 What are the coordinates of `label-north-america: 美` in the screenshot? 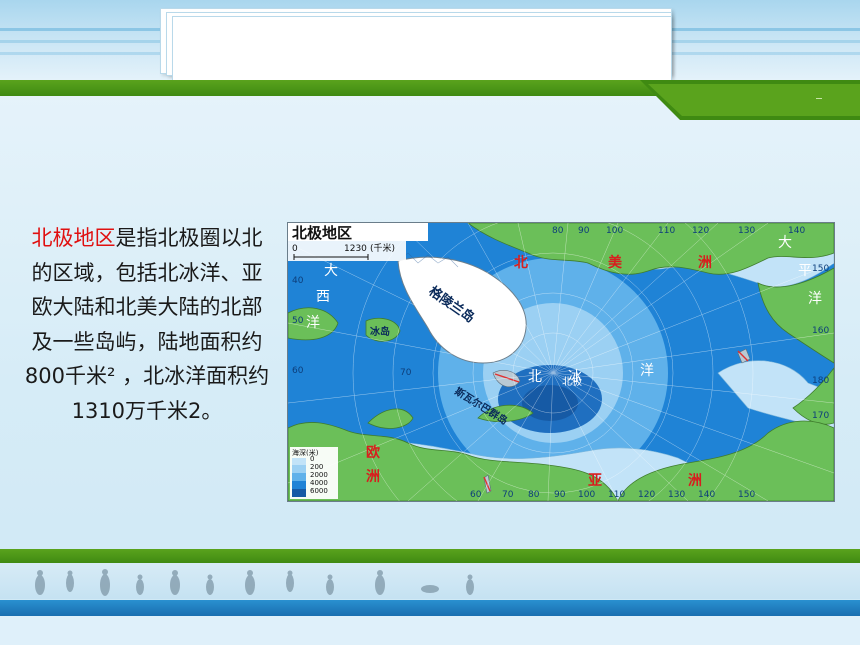 It's located at (615, 262).